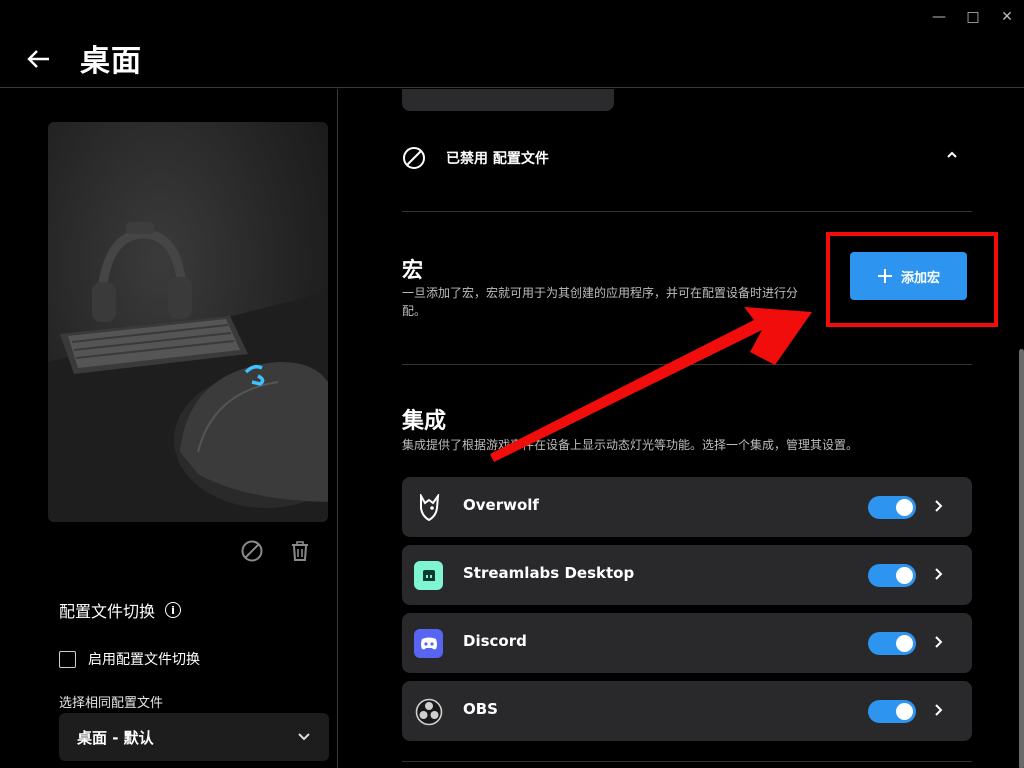  Describe the element at coordinates (276, 553) in the screenshot. I see `device-actions` at that location.